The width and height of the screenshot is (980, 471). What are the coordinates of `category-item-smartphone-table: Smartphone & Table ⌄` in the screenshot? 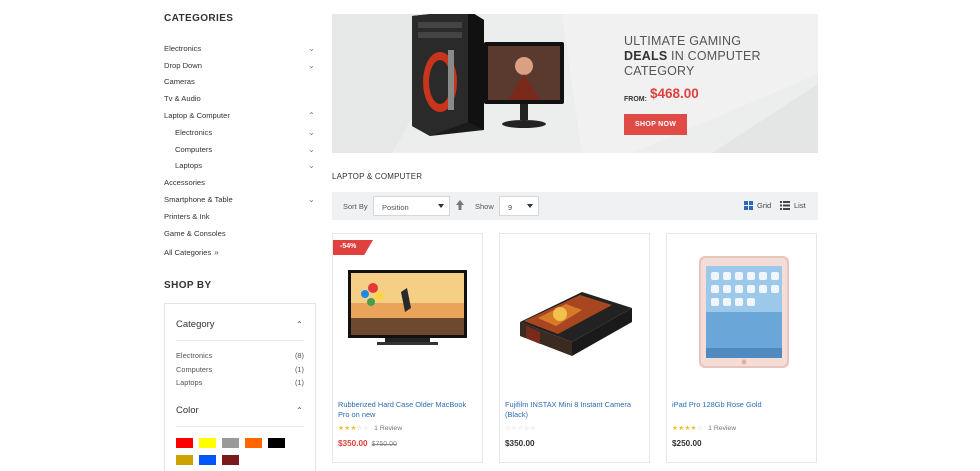 It's located at (240, 199).